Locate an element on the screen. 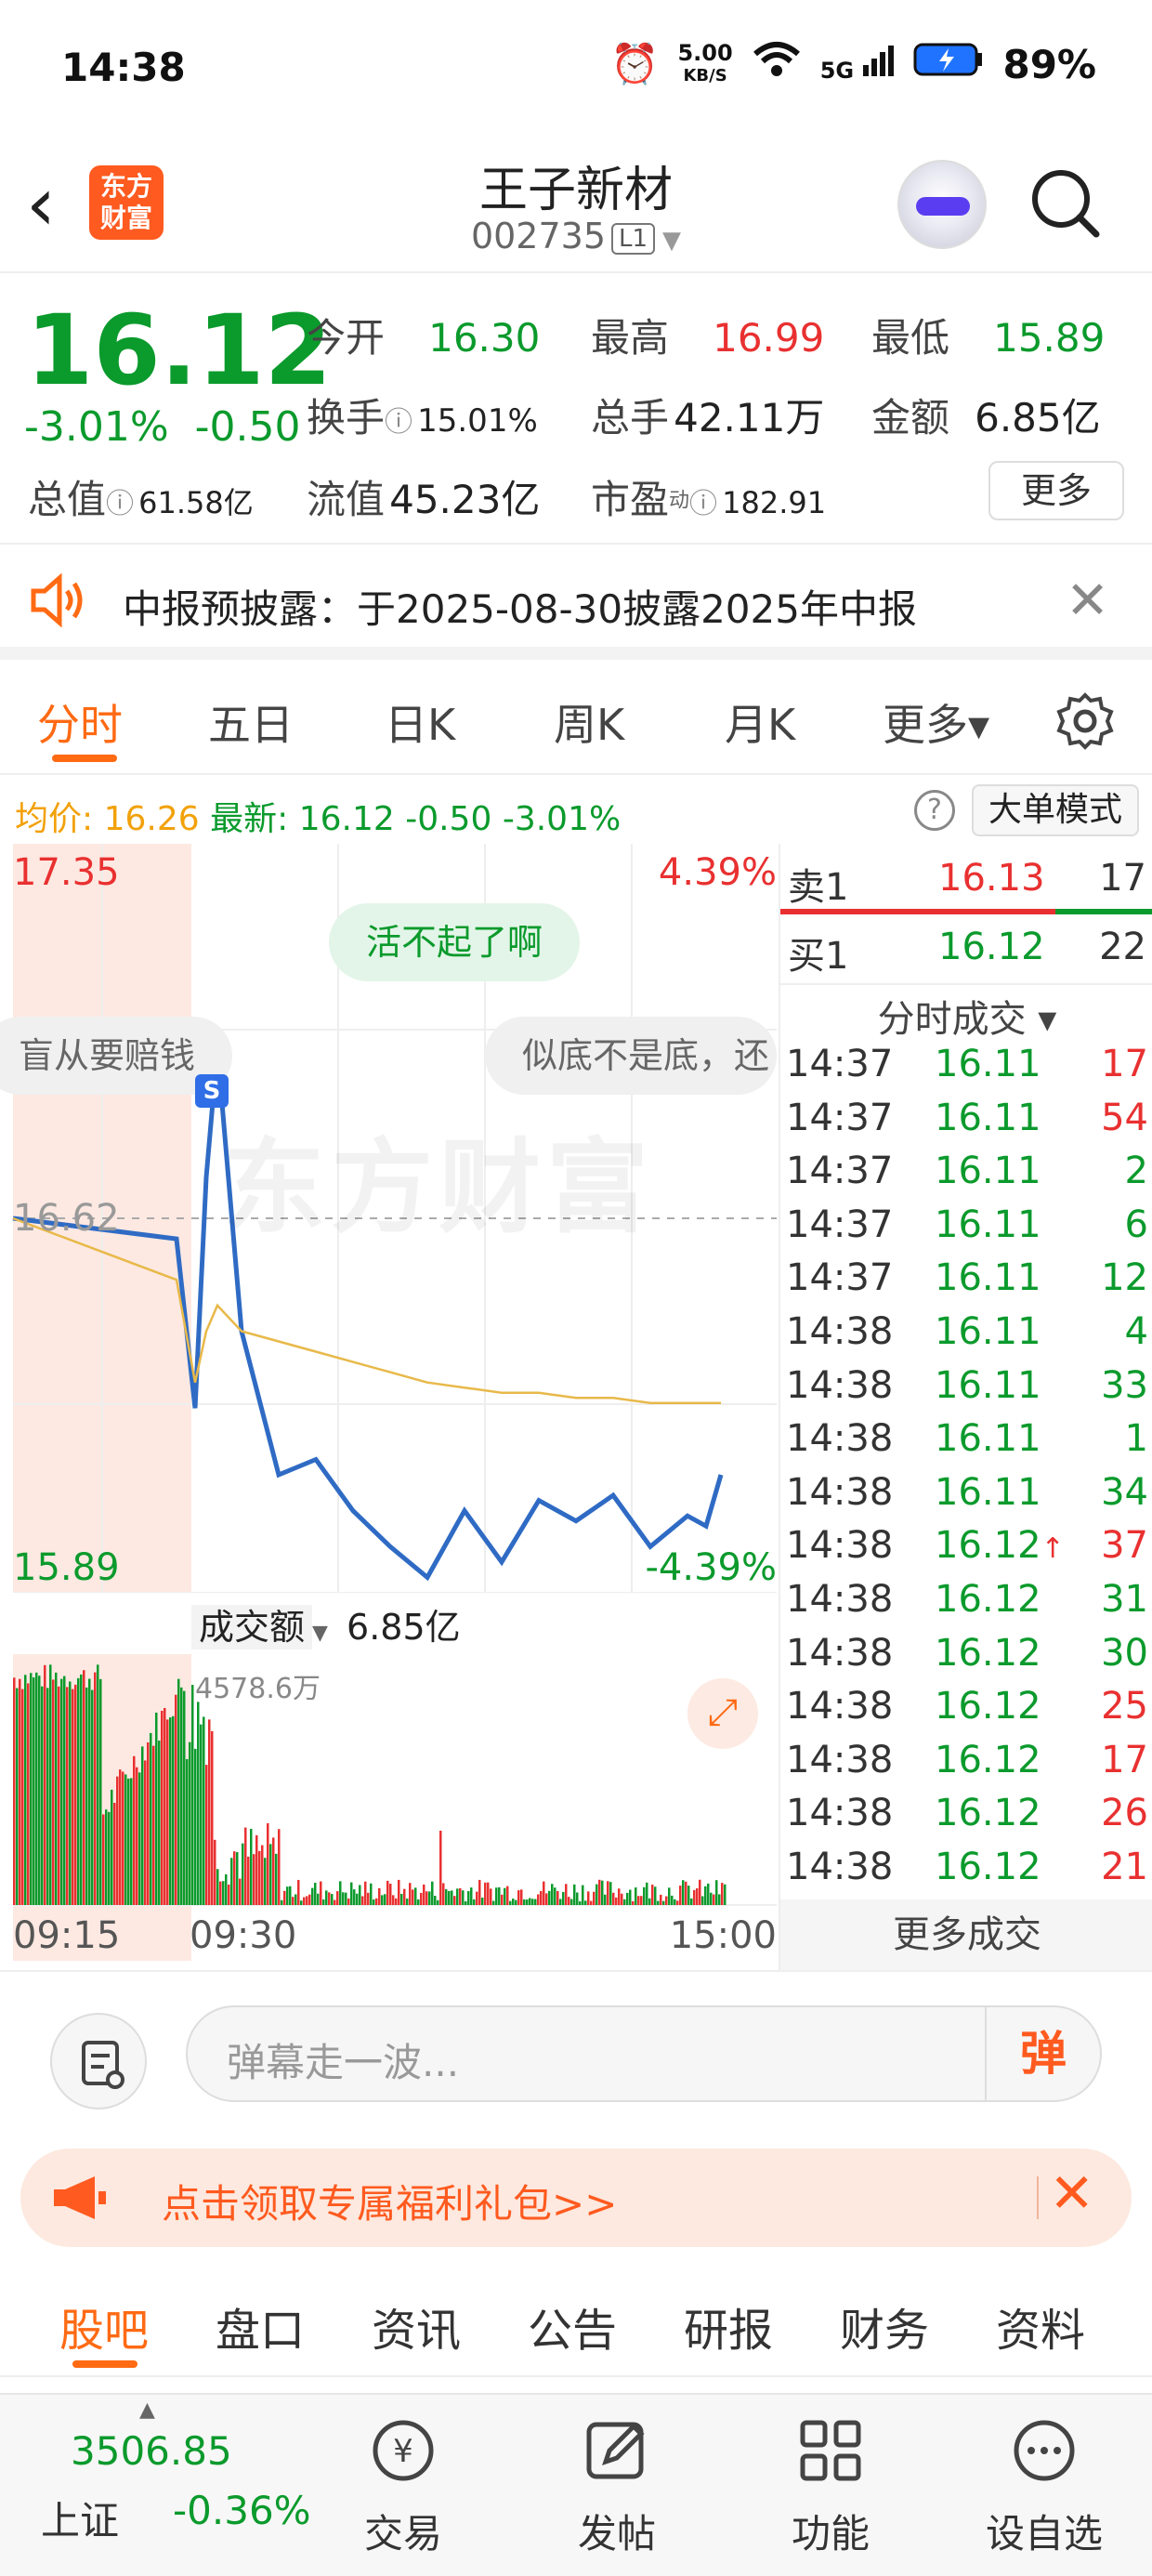 The height and width of the screenshot is (2576, 1152). trade-volume: 31 is located at coordinates (1124, 1599).